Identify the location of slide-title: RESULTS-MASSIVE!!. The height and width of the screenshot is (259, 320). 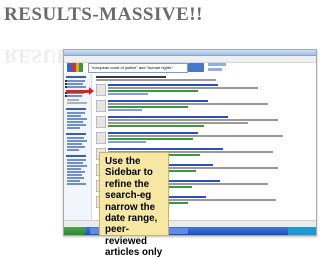
(103, 14).